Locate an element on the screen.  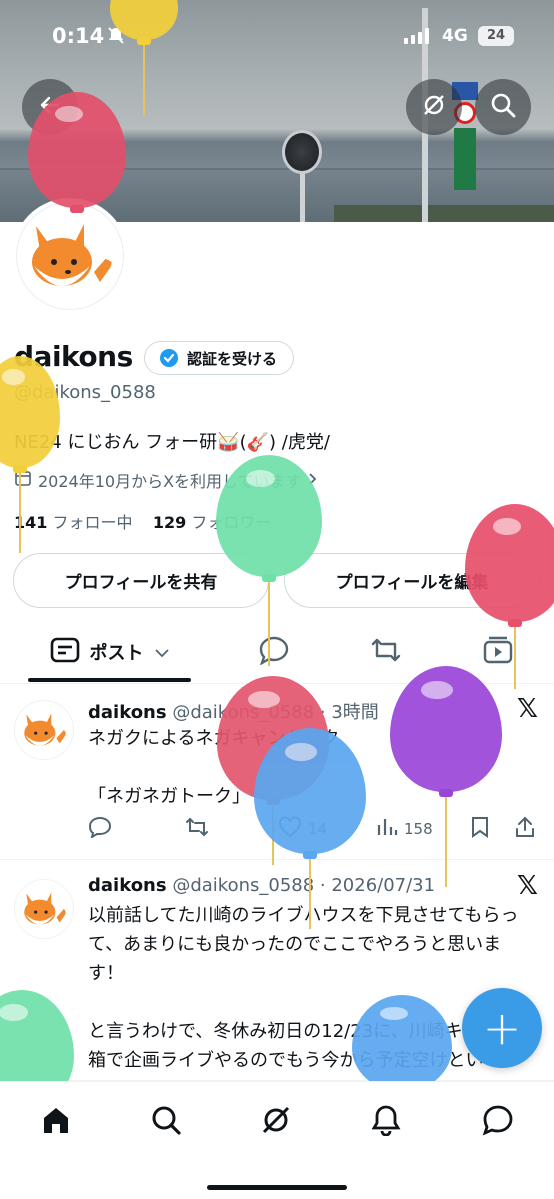
handle: @daikons_0588 is located at coordinates (85, 392).